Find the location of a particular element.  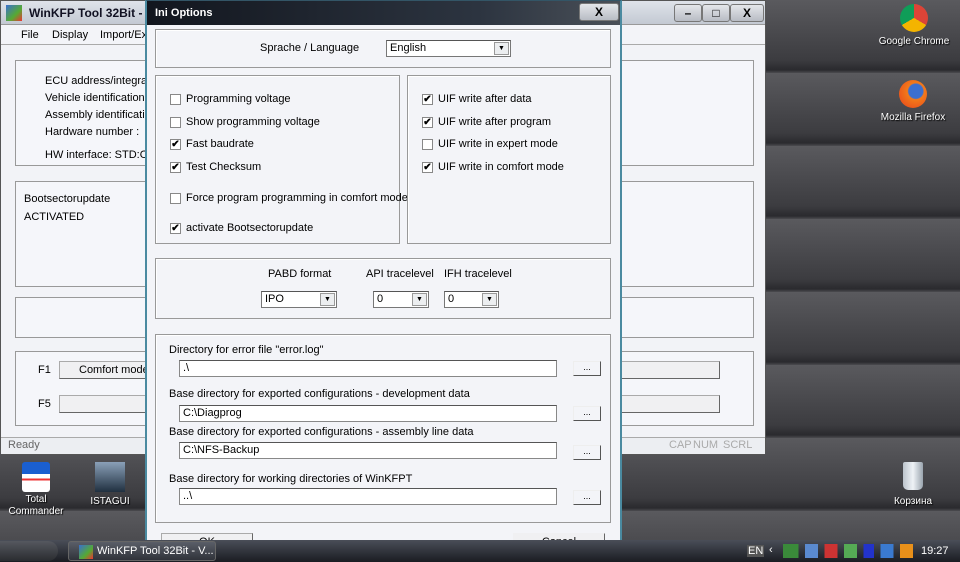

vin-label: Vehicle identification n is located at coordinates (99, 98).